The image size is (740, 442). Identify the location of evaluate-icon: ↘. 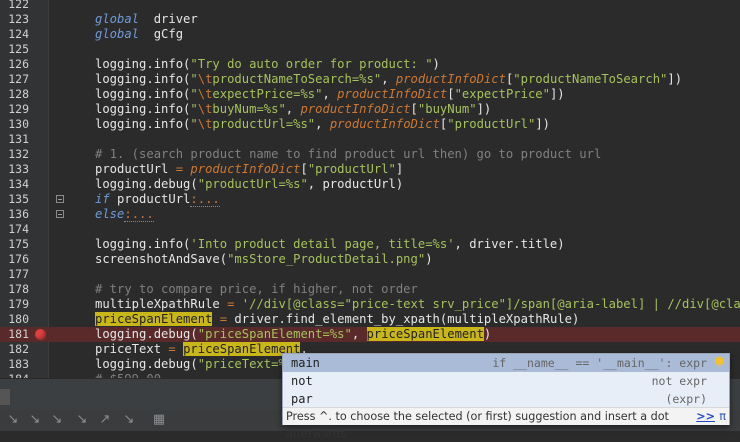
(129, 420).